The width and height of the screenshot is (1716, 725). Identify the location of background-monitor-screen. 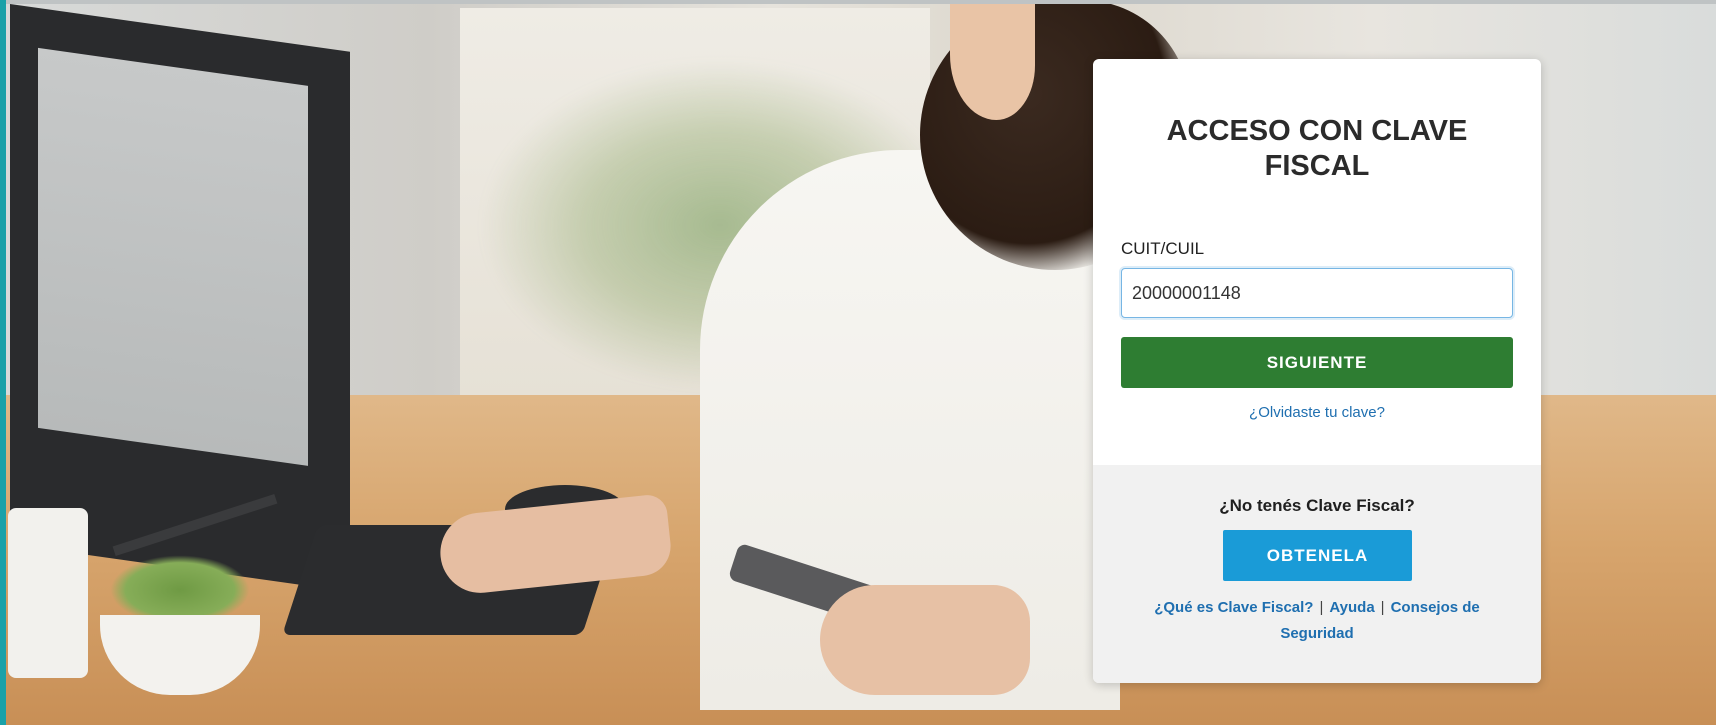
(173, 256).